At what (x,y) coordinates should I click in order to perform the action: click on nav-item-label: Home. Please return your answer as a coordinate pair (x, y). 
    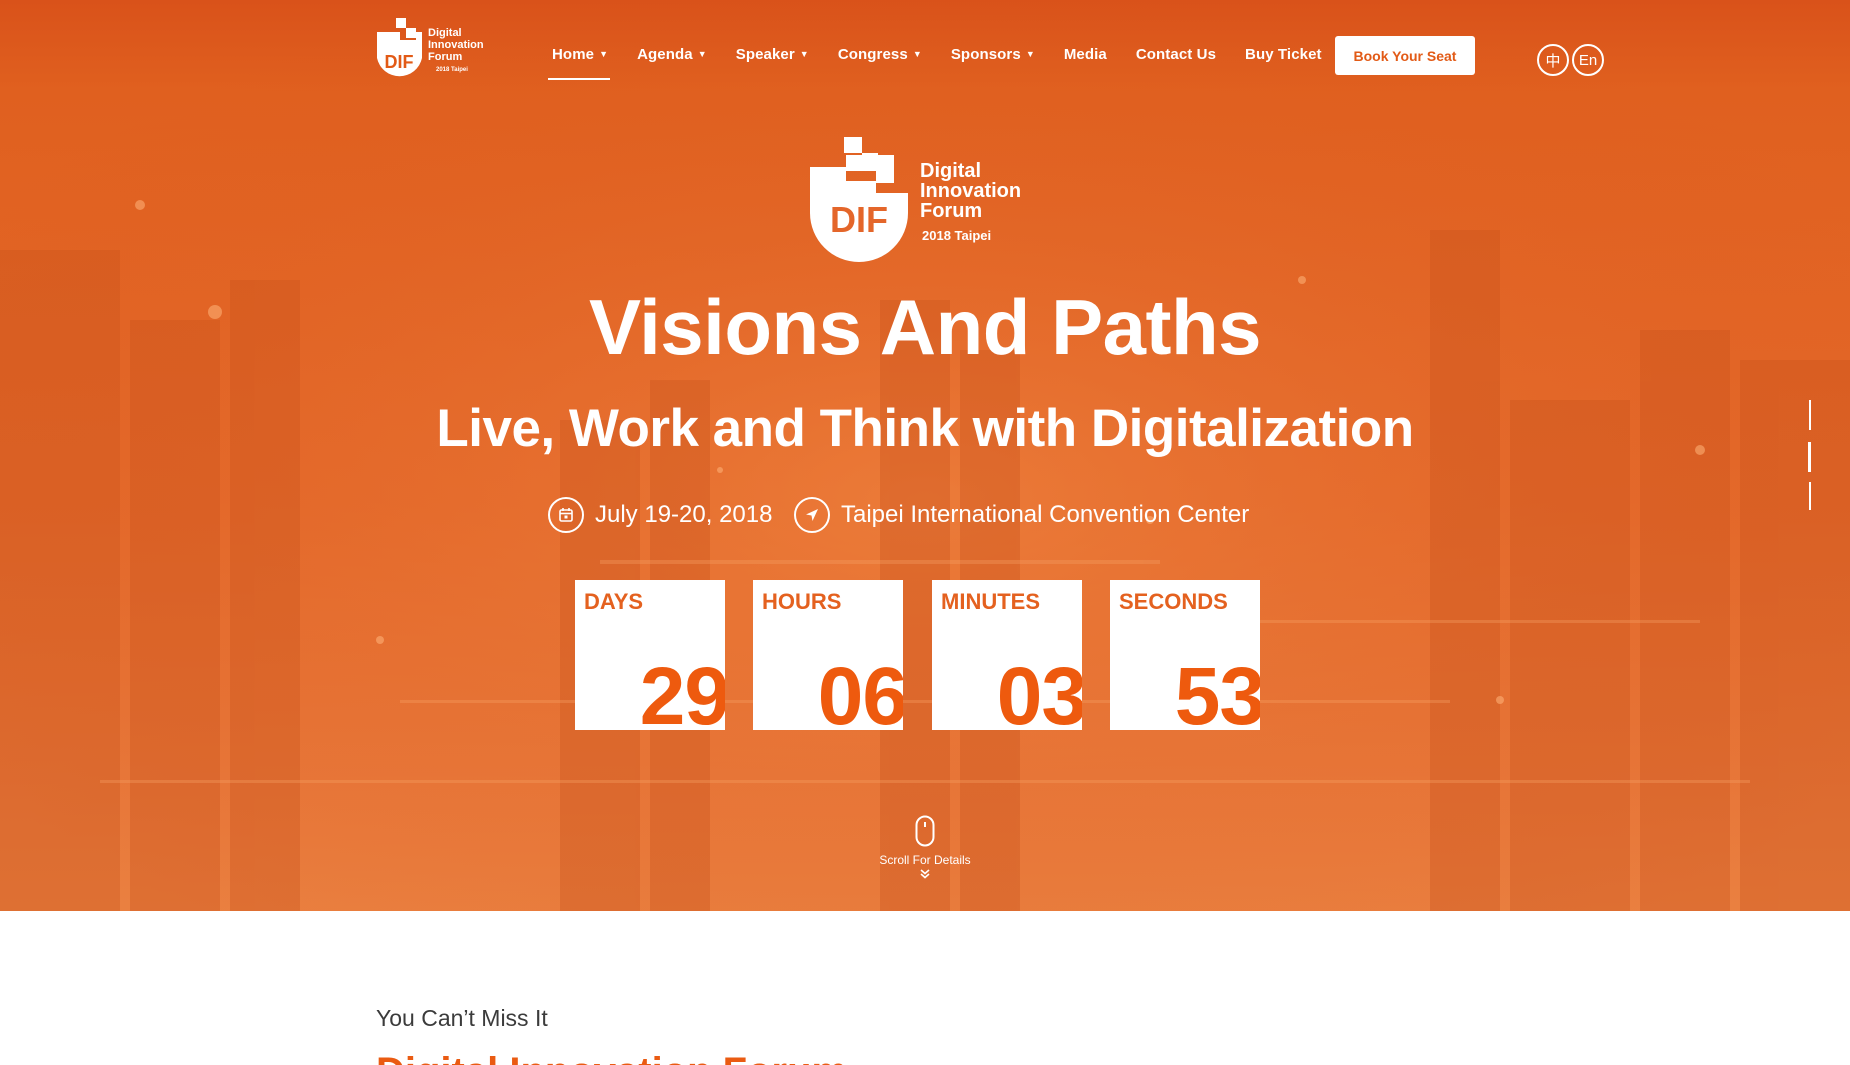
    Looking at the image, I should click on (573, 54).